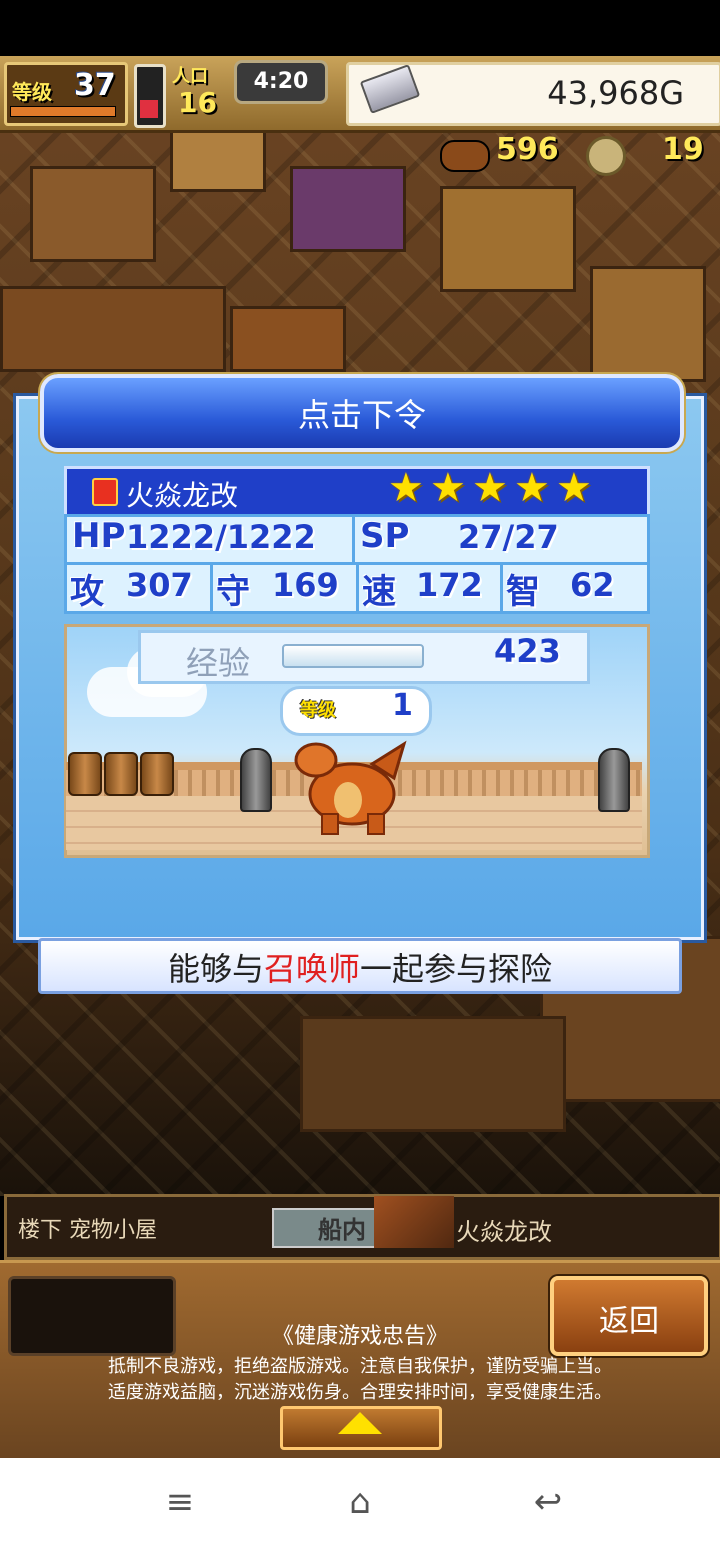 This screenshot has height=1544, width=720. Describe the element at coordinates (87, 592) in the screenshot. I see `atk-label: 攻` at that location.